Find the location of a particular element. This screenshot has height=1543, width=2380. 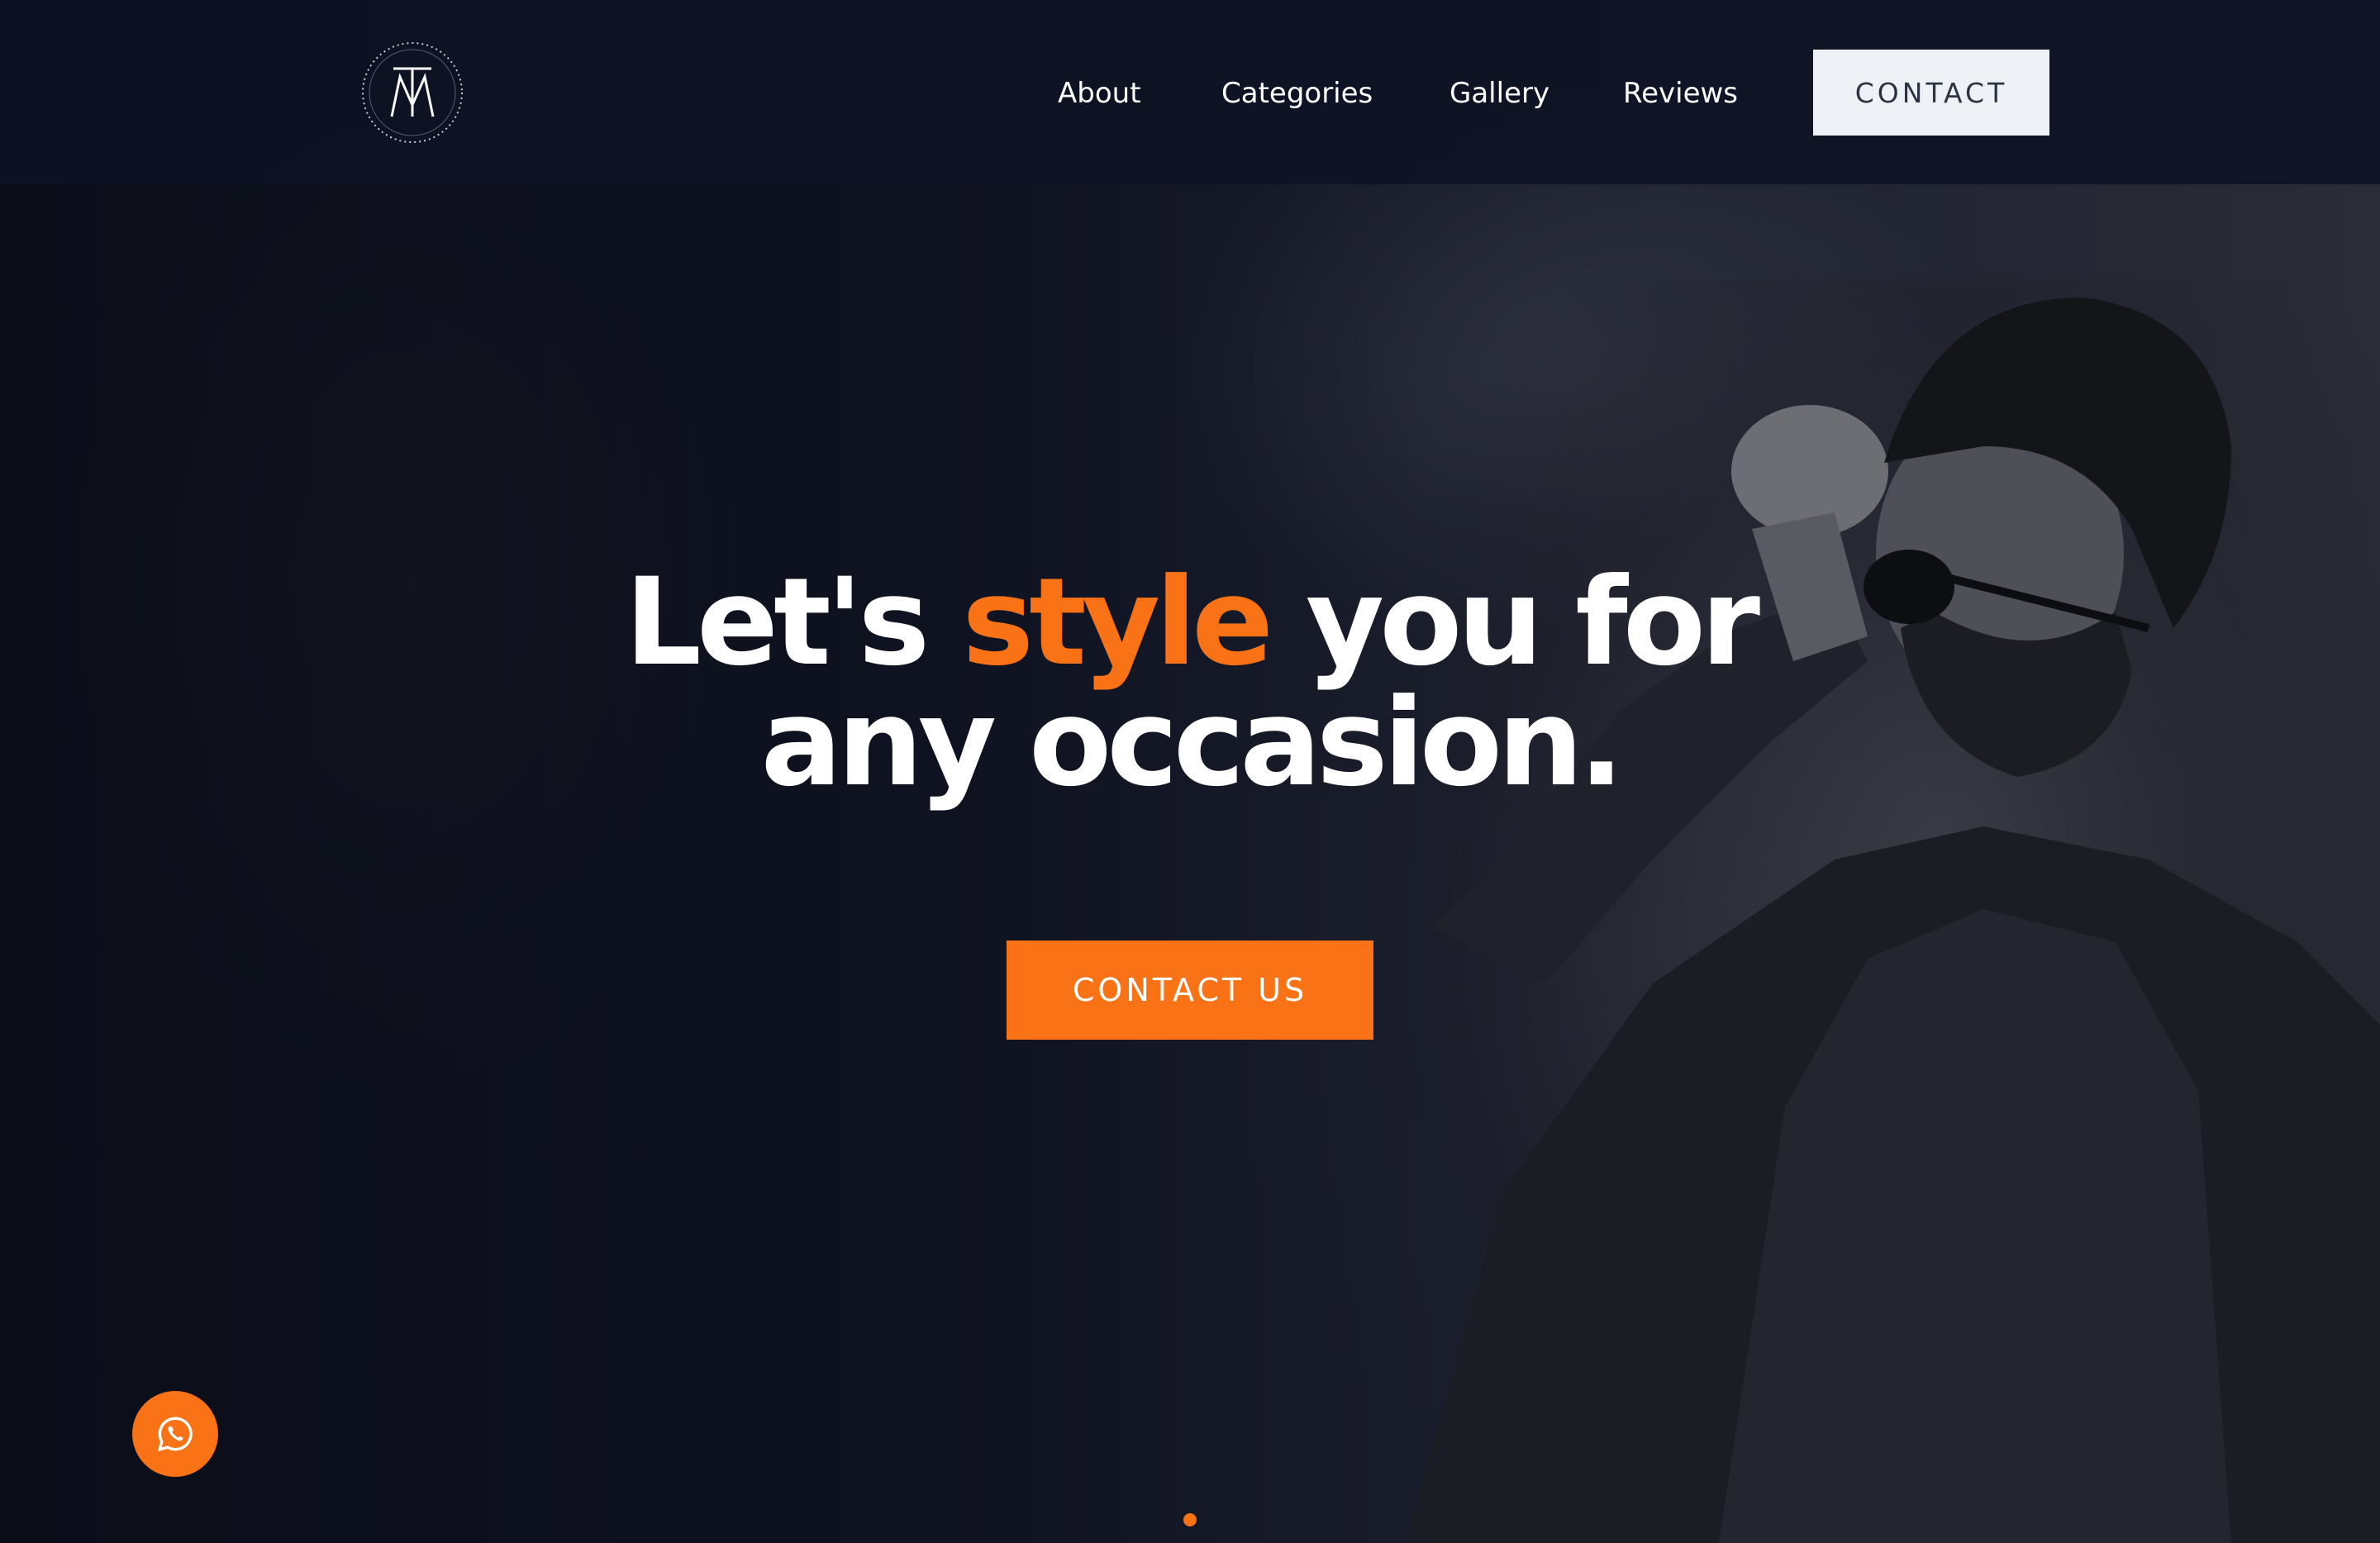

slider-dot-active is located at coordinates (1190, 1519).